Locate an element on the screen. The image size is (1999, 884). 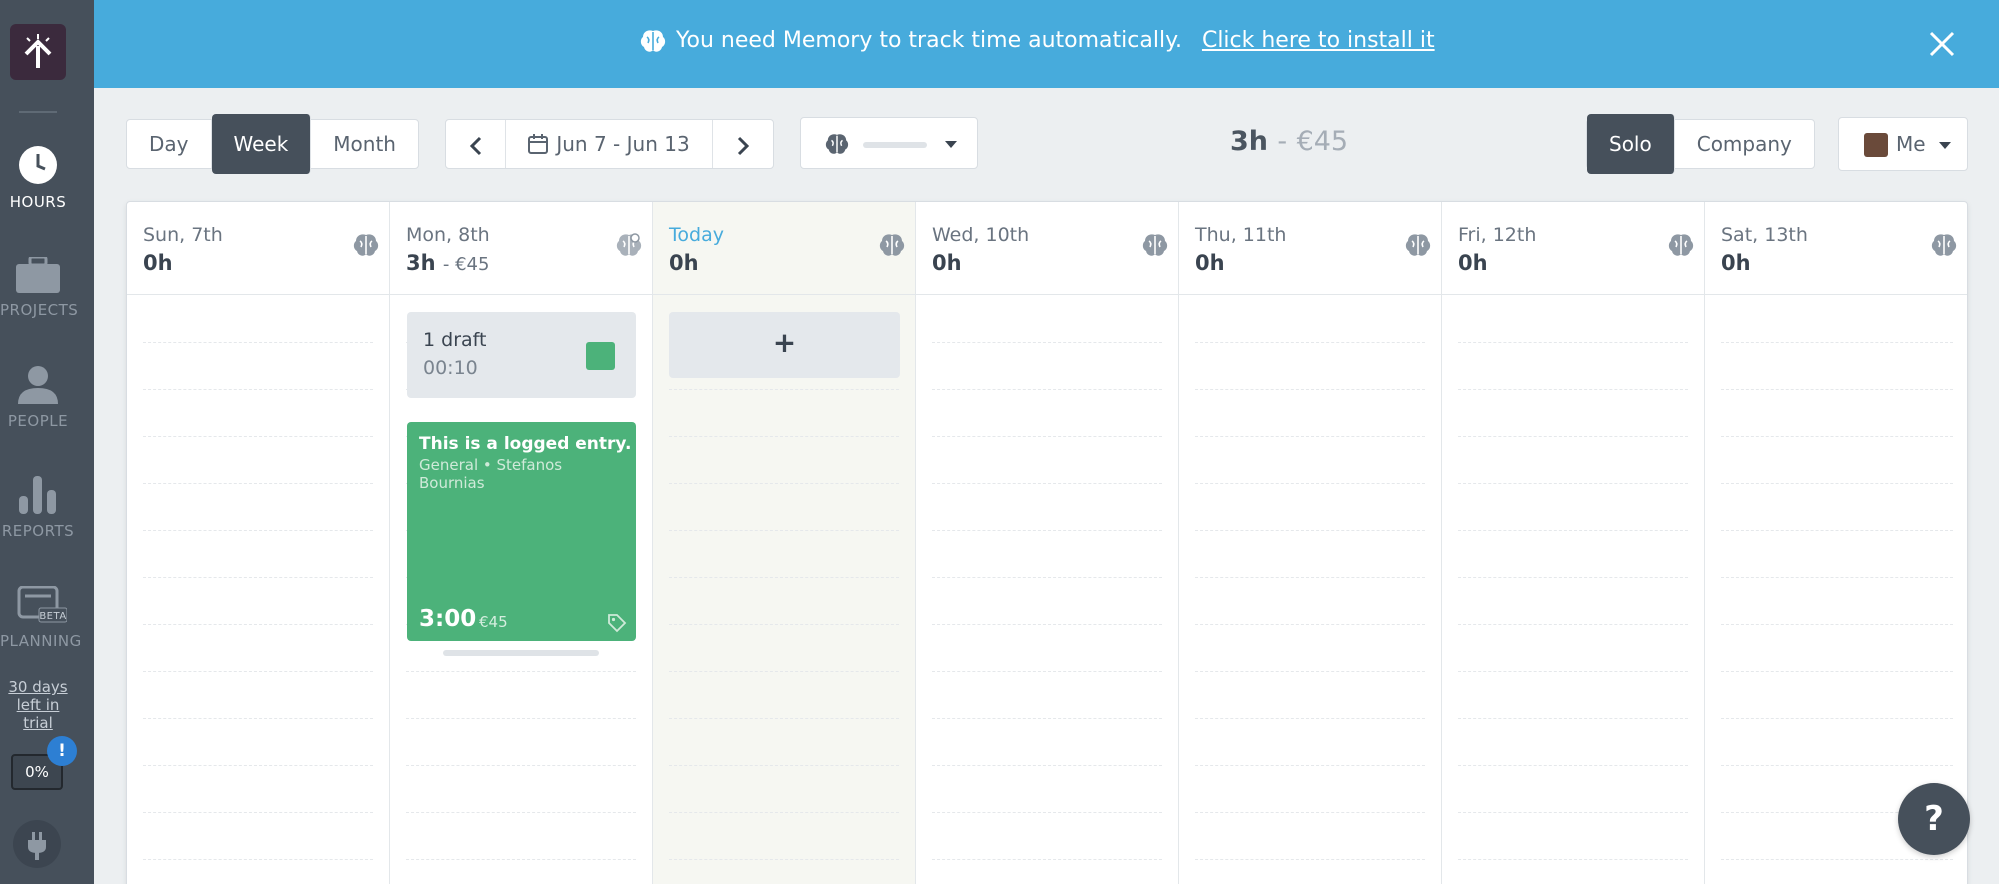
app-logo is located at coordinates (38, 52).